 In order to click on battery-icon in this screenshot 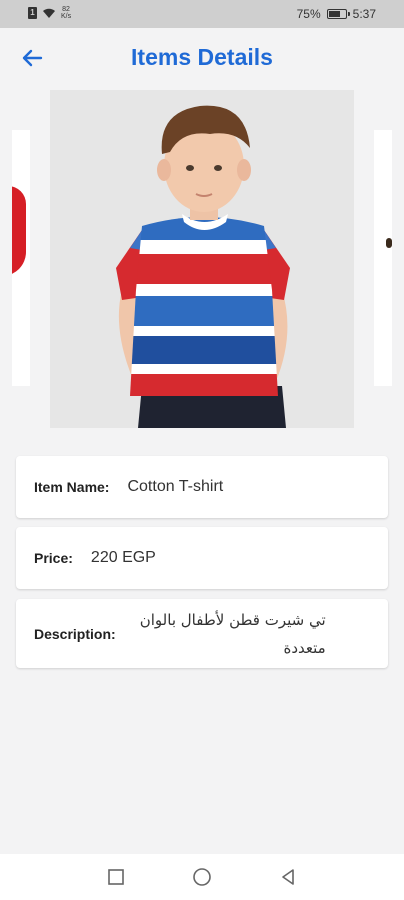, I will do `click(338, 14)`.